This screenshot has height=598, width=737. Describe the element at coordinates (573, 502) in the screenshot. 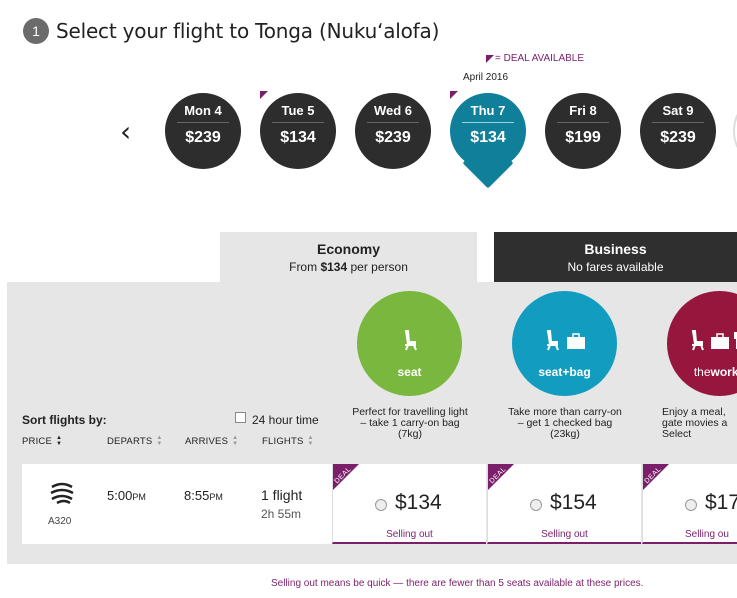

I see `fare-price: $154` at that location.